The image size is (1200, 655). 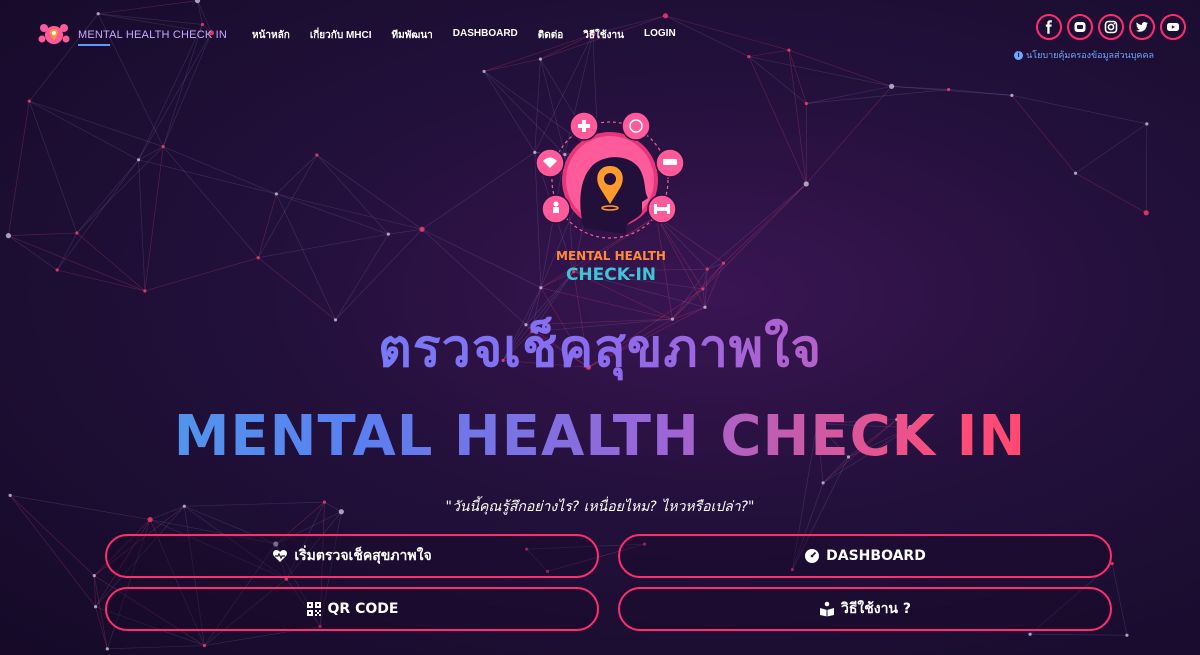 What do you see at coordinates (600, 347) in the screenshot?
I see `hero-title-thai: ตรวจเช็คสุขภาพใจ` at bounding box center [600, 347].